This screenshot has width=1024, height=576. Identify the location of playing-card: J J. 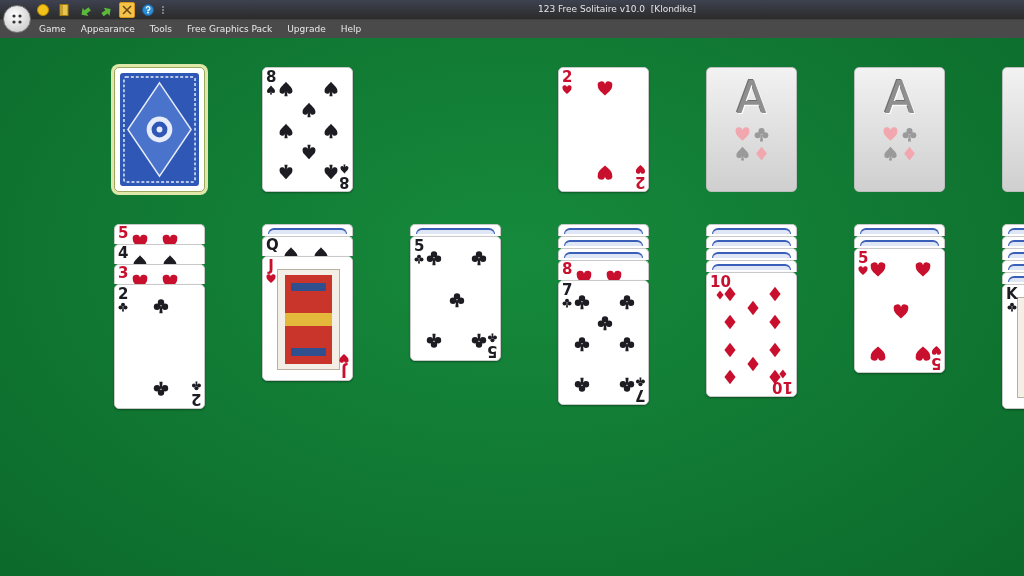
(307, 318).